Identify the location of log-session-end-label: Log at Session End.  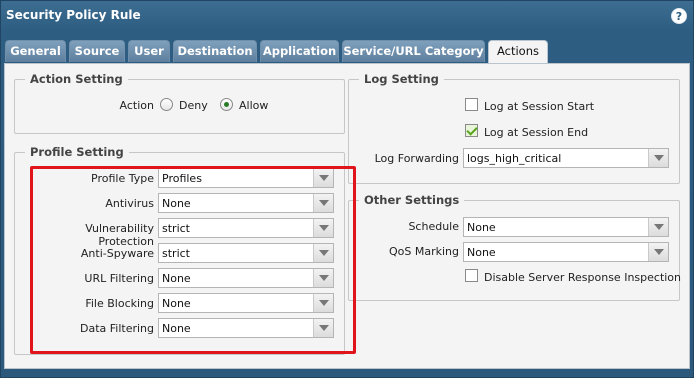
(536, 132).